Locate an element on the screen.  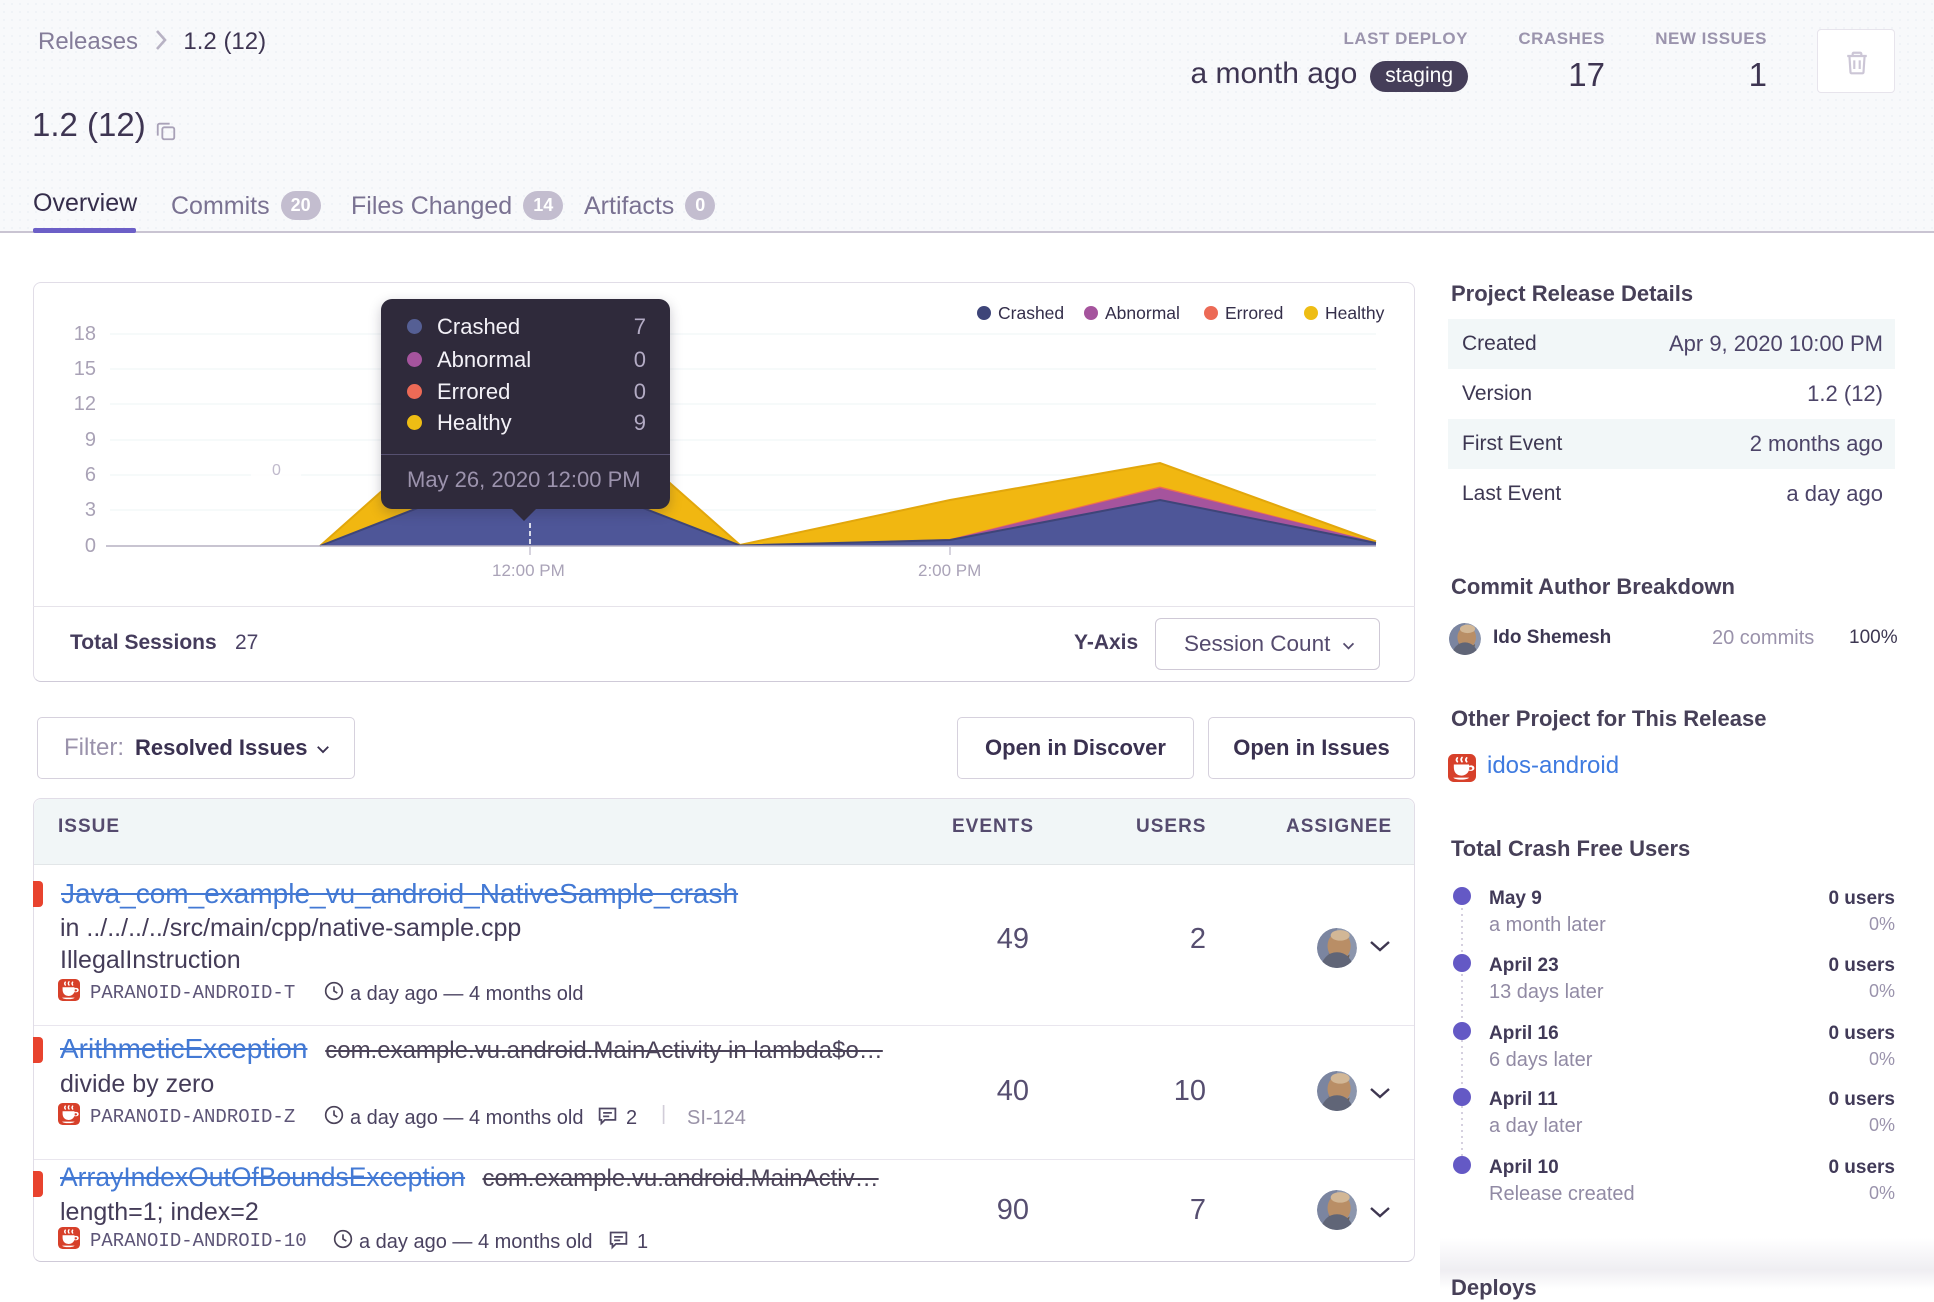
svg-text: 0 is located at coordinates (276, 470).